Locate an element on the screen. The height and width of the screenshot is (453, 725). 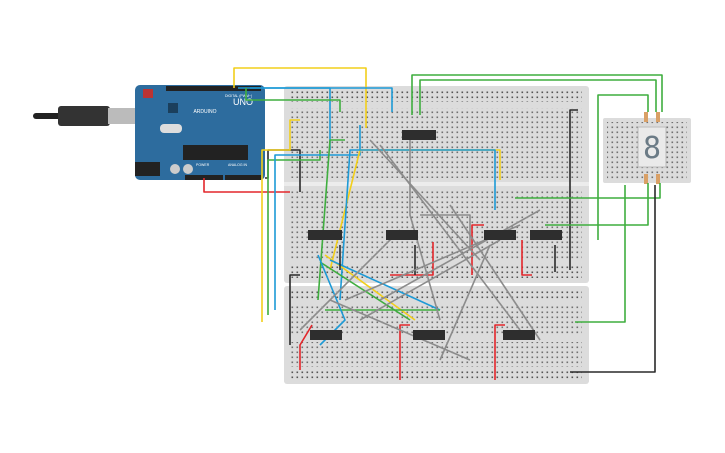
power-label: POWER is located at coordinates (203, 165).